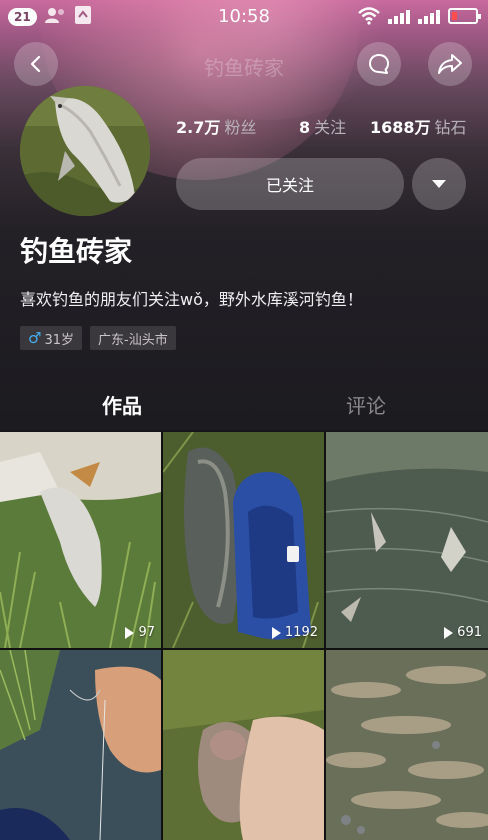  Describe the element at coordinates (305, 127) in the screenshot. I see `following-count: 8` at that location.